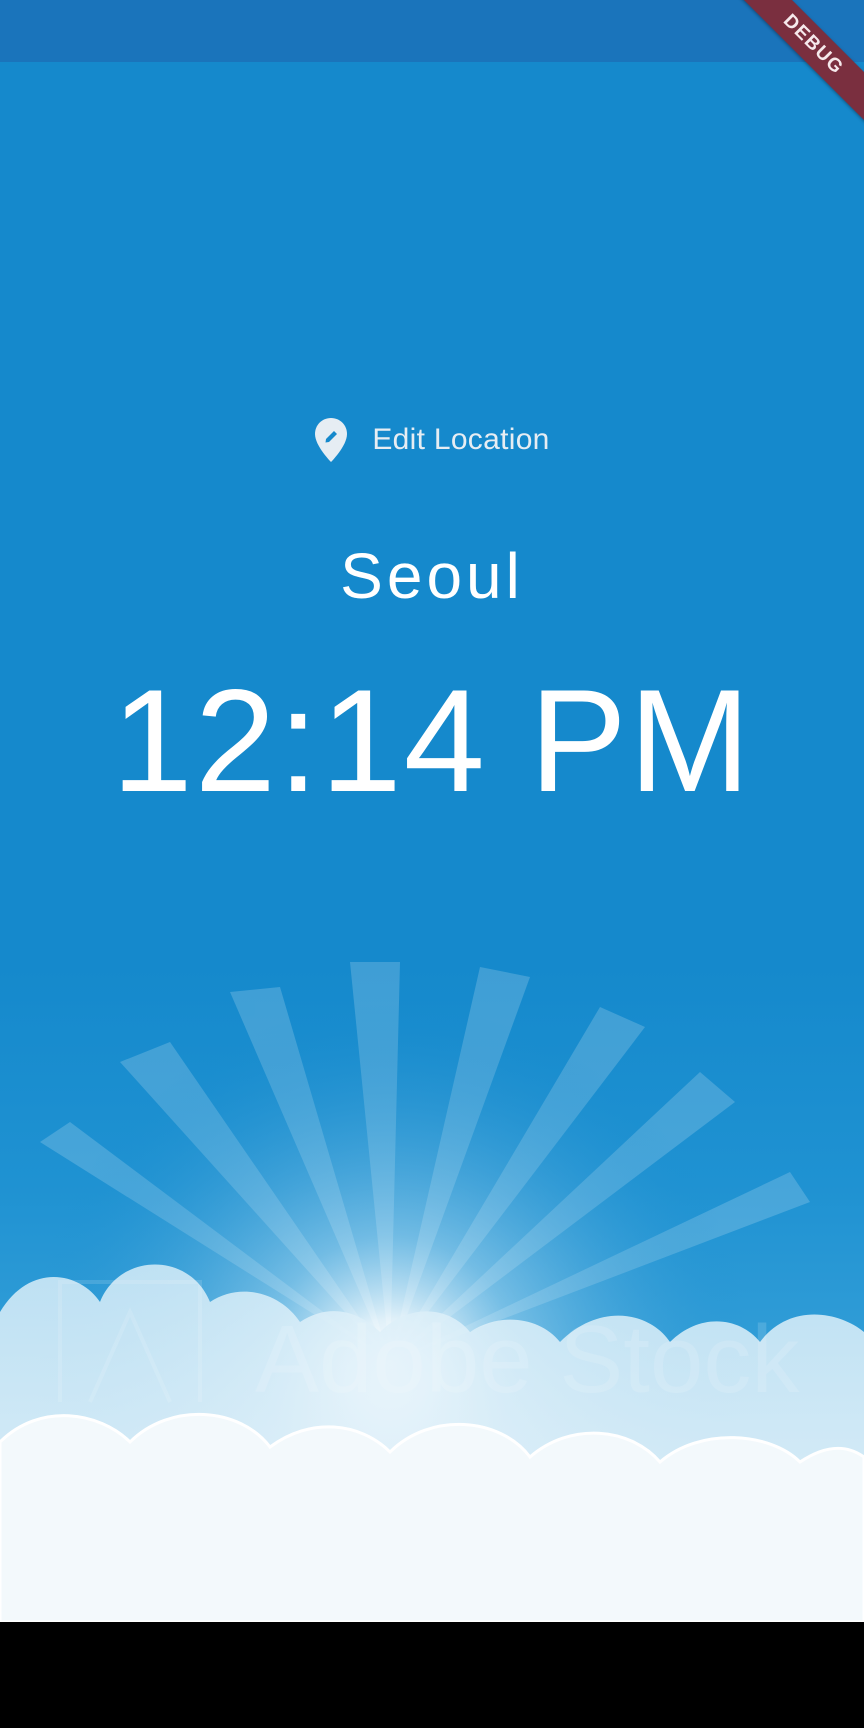  I want to click on edit-location-button: Edit Location, so click(432, 440).